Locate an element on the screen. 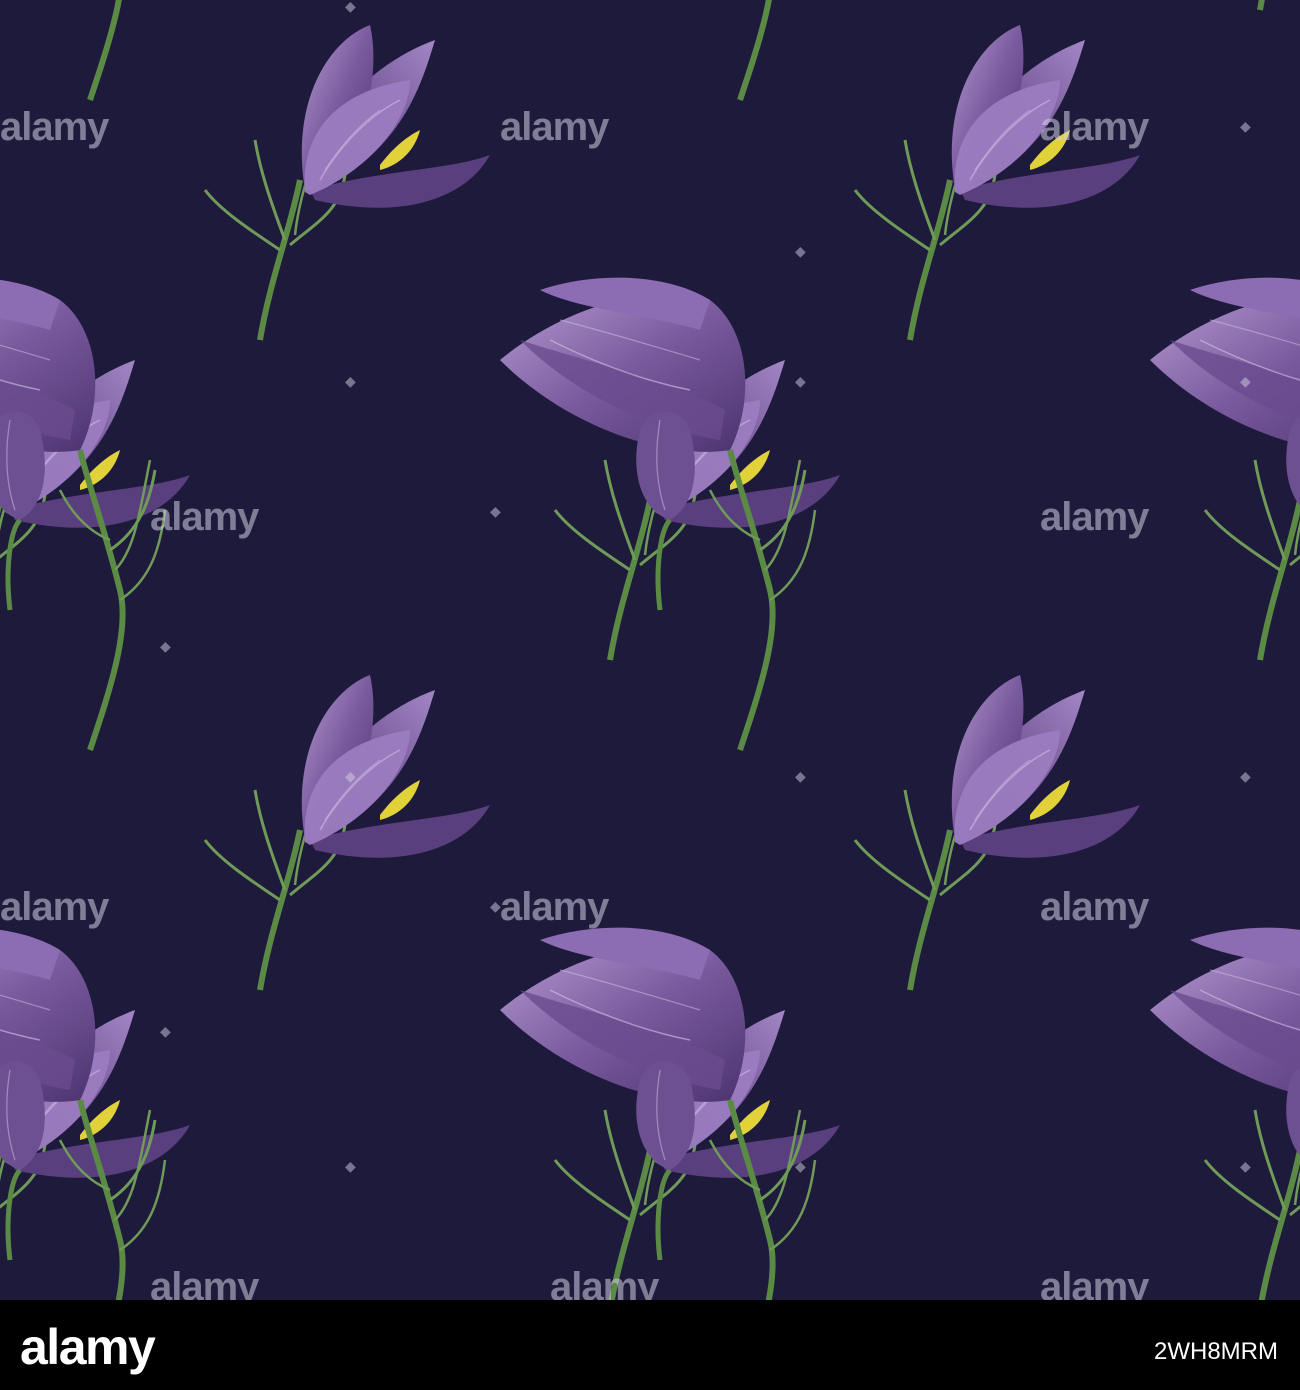 Image resolution: width=1300 pixels, height=1390 pixels. footer-bar: alamy 2WH8MRM is located at coordinates (650, 1345).